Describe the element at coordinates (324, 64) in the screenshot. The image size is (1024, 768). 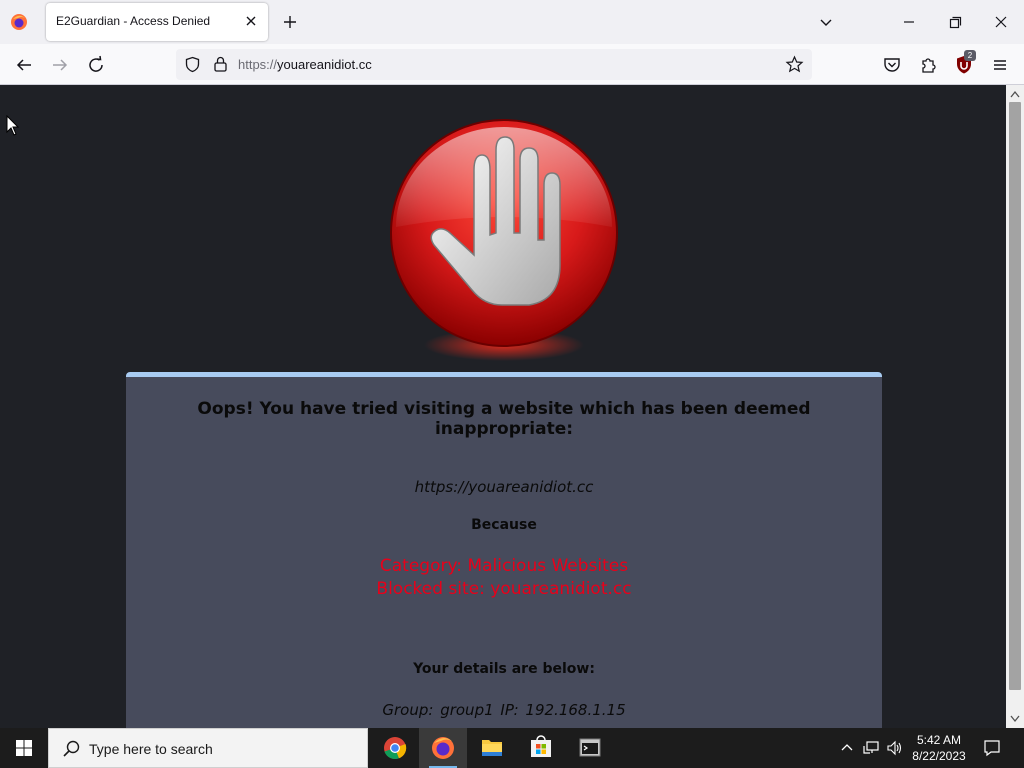
I see `url-host: youareanidiot.cc` at that location.